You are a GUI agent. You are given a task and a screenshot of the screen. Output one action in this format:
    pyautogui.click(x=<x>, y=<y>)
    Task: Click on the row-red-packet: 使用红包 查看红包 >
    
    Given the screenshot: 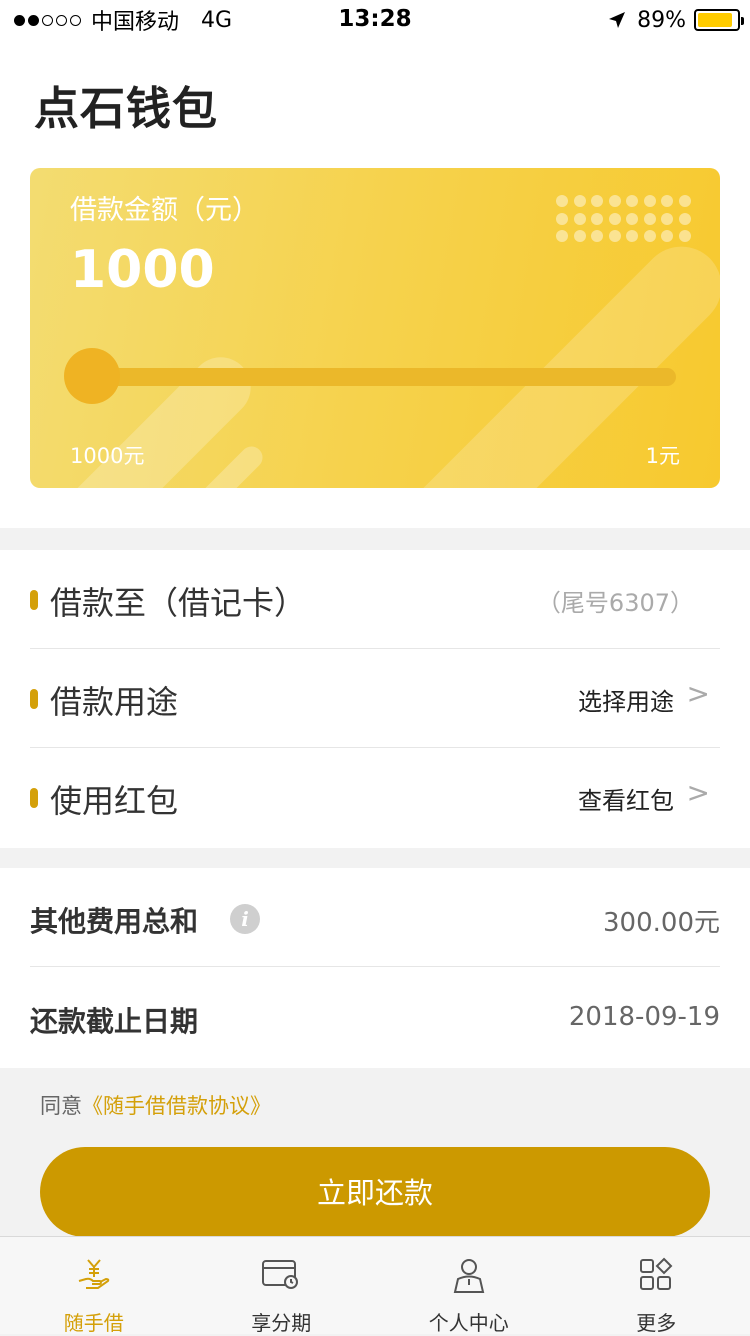 What is the action you would take?
    pyautogui.click(x=375, y=797)
    